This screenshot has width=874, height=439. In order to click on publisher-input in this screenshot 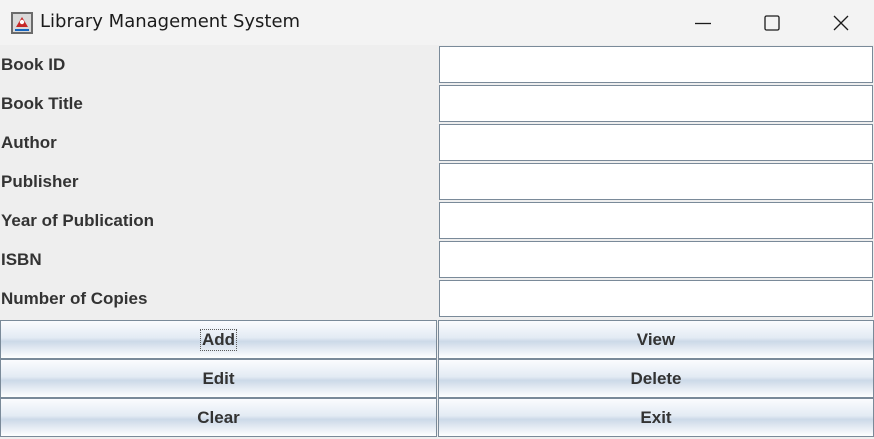, I will do `click(656, 181)`.